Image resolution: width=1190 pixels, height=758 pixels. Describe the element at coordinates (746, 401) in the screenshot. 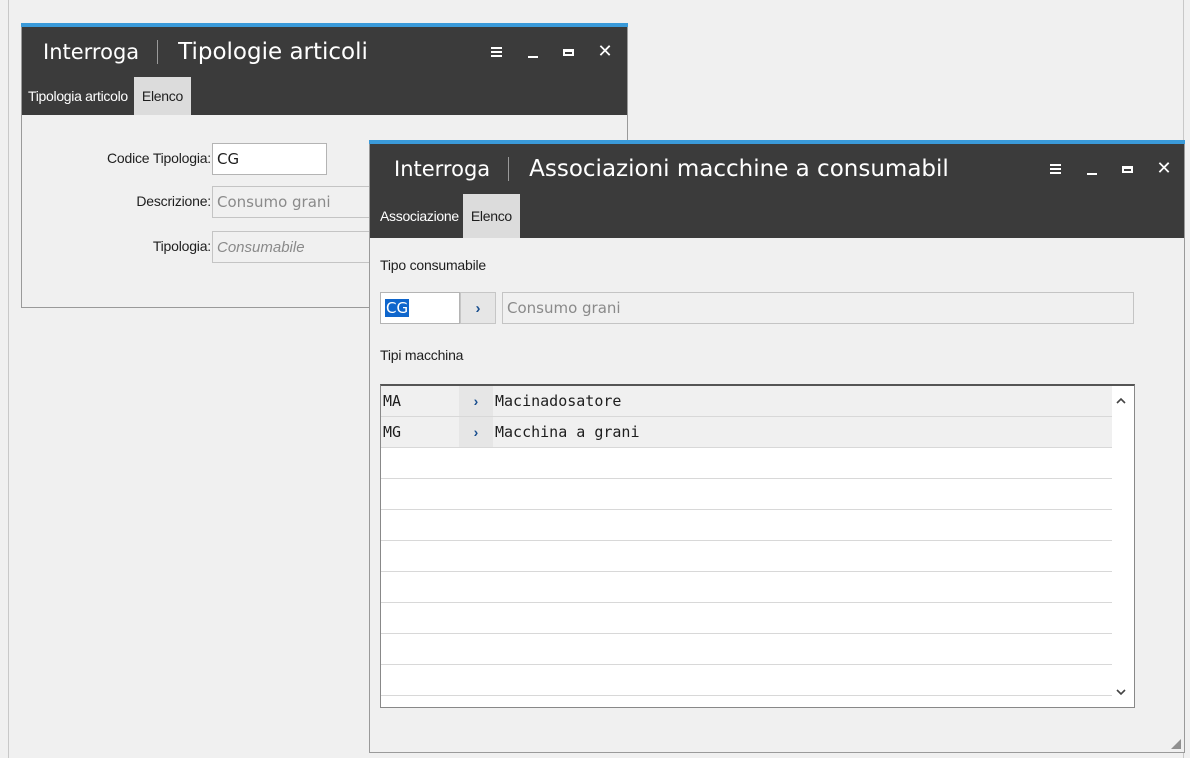

I see `table-row: MA › Macinadosatore` at that location.